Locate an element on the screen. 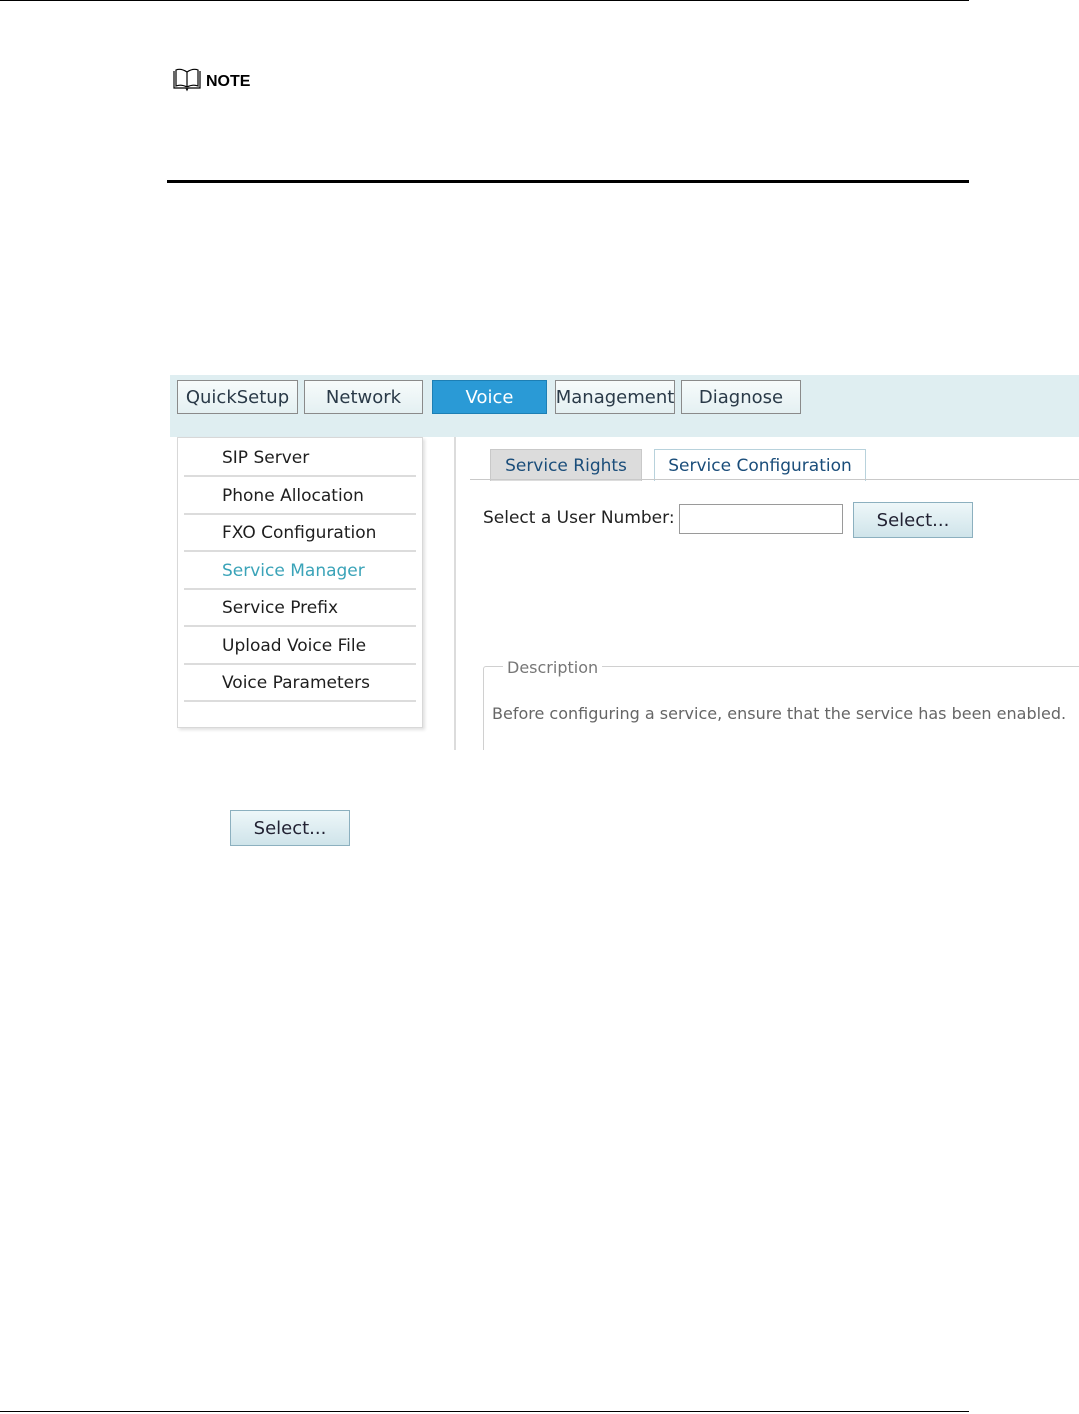  description-legend: Description is located at coordinates (553, 667).